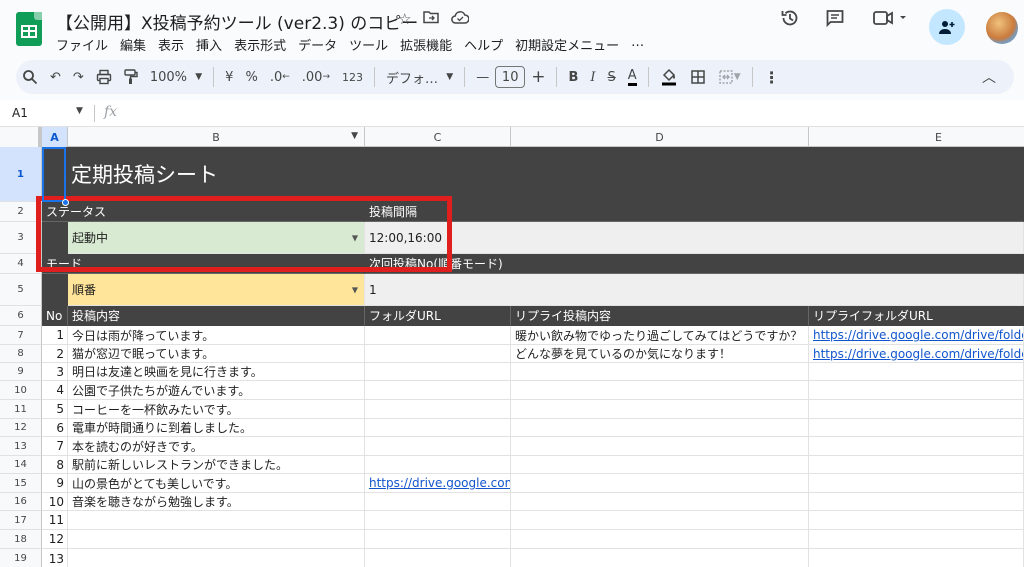 The width and height of the screenshot is (1024, 567). I want to click on status-label: ステータス, so click(203, 212).